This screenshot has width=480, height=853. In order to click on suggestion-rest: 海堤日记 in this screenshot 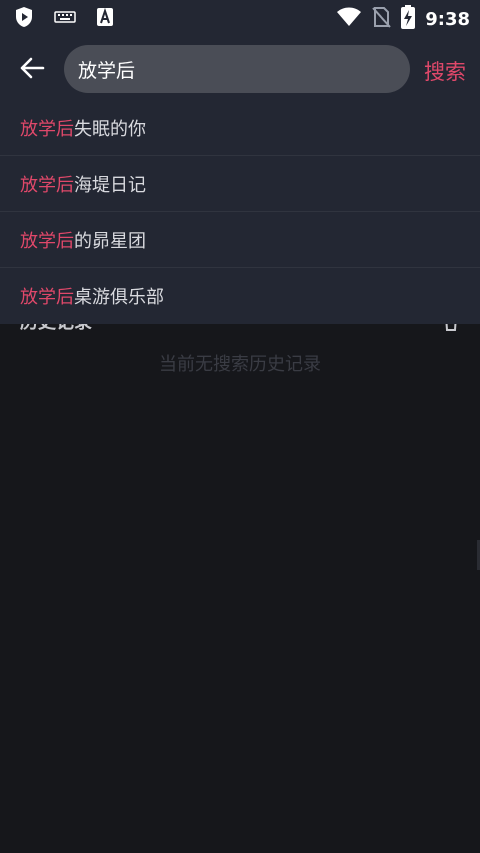, I will do `click(110, 185)`.